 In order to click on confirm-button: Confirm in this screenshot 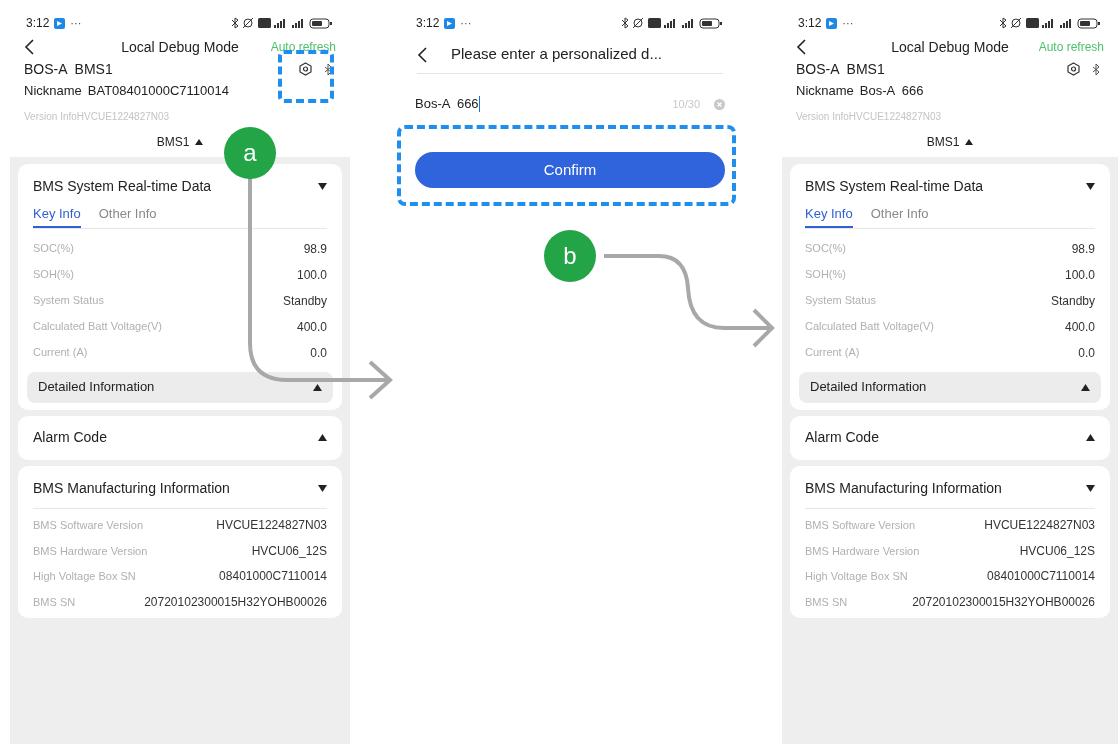, I will do `click(570, 170)`.